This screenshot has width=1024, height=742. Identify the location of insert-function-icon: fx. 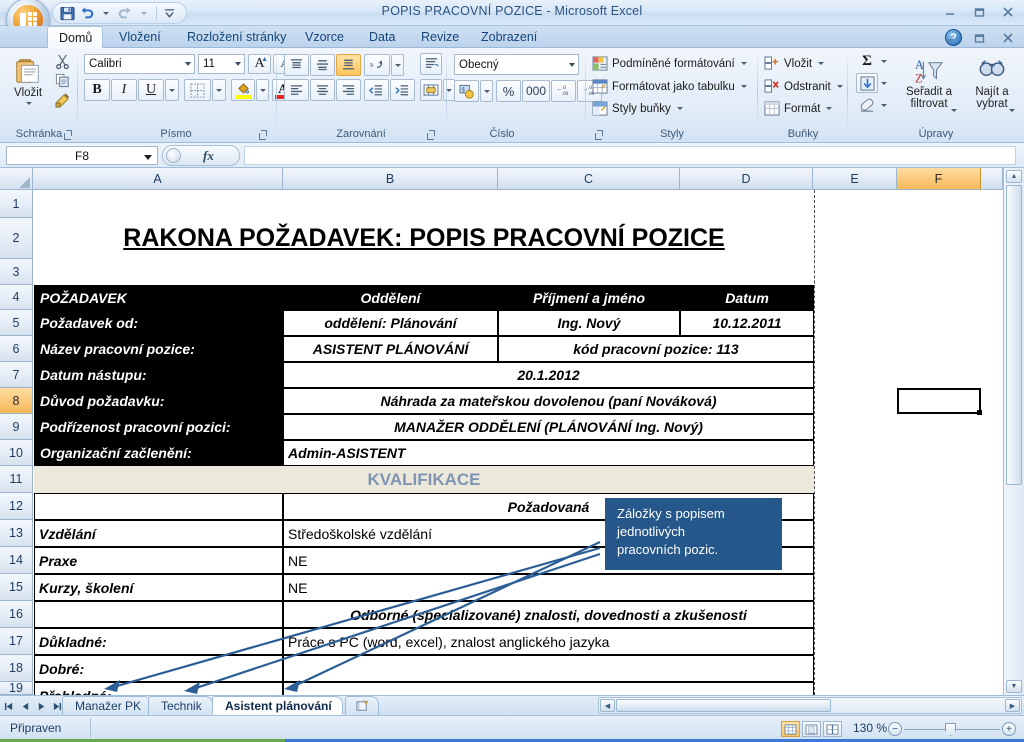
(208, 156).